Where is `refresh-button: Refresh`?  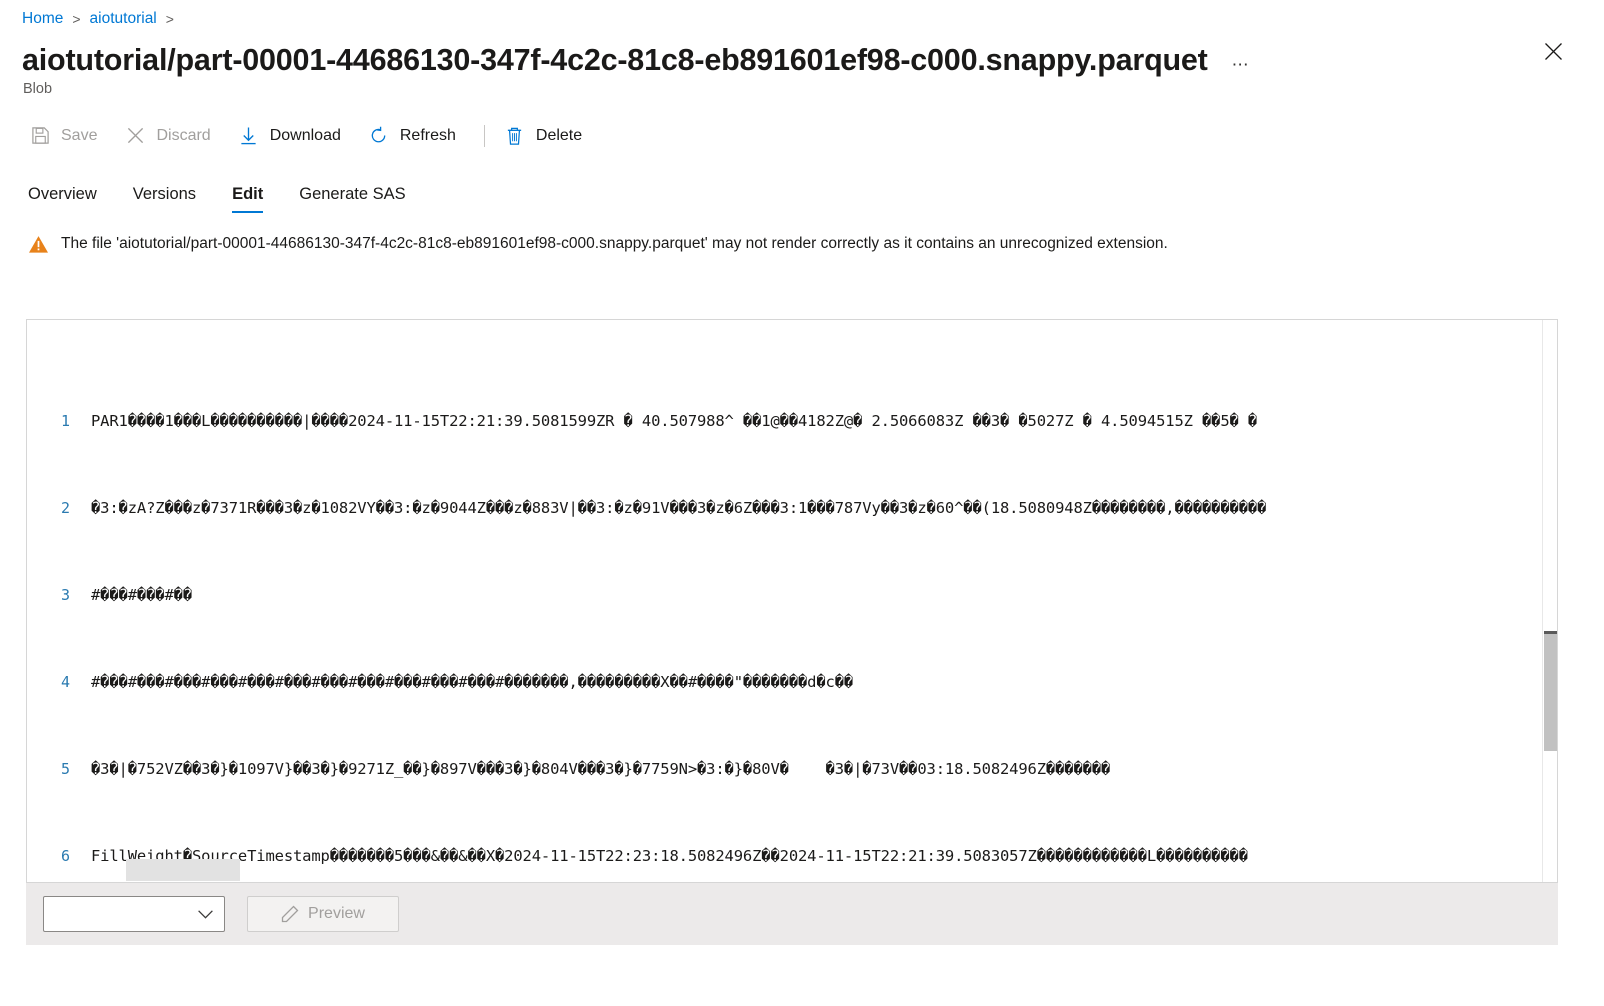 refresh-button: Refresh is located at coordinates (415, 136).